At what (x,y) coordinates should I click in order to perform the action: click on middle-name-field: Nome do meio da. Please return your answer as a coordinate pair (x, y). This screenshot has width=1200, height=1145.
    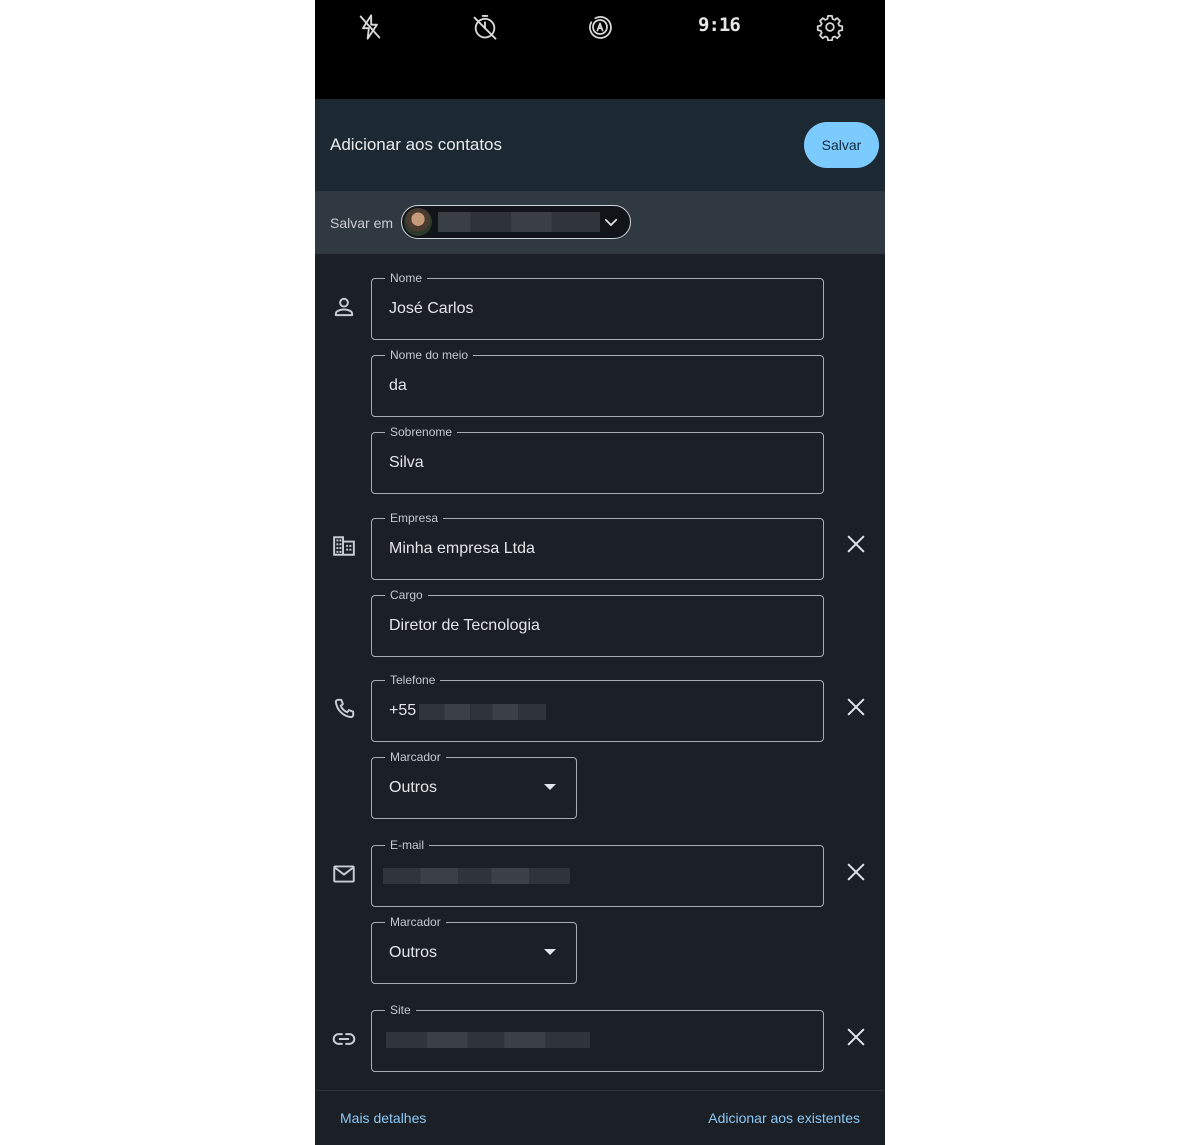
    Looking at the image, I should click on (597, 382).